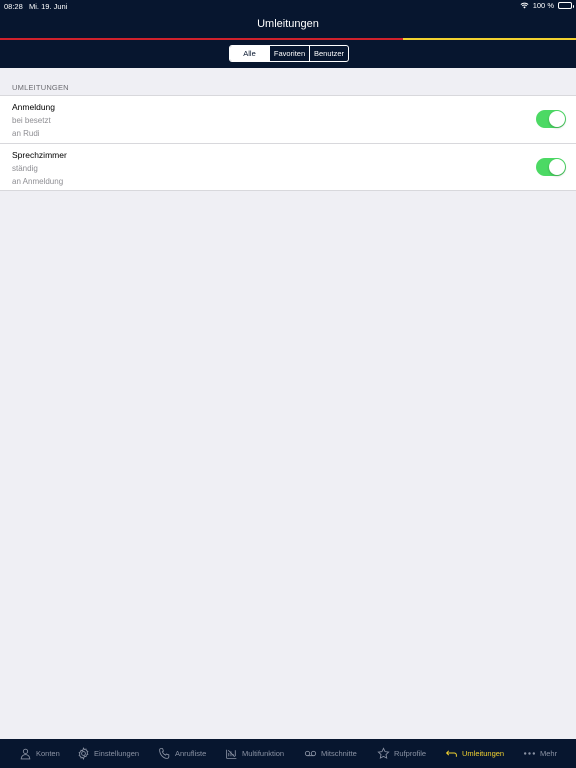 This screenshot has height=768, width=576. I want to click on segment-all: Alle, so click(249, 53).